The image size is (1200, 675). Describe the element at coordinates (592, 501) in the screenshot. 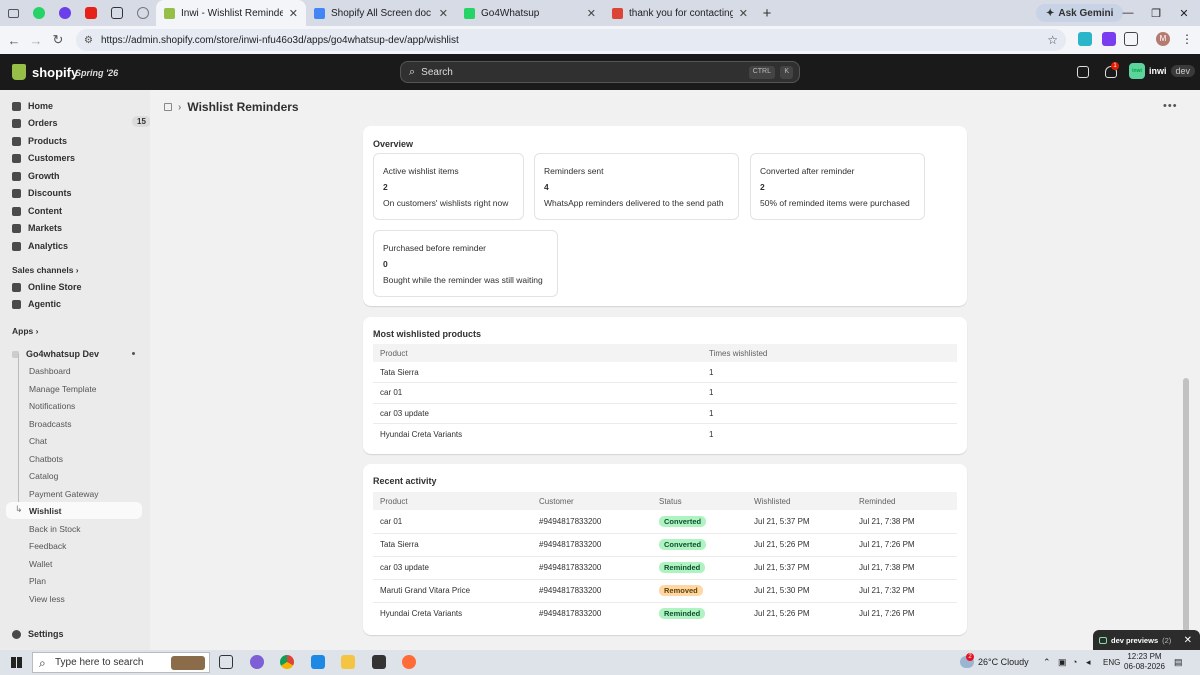

I see `column-header: Customer` at that location.